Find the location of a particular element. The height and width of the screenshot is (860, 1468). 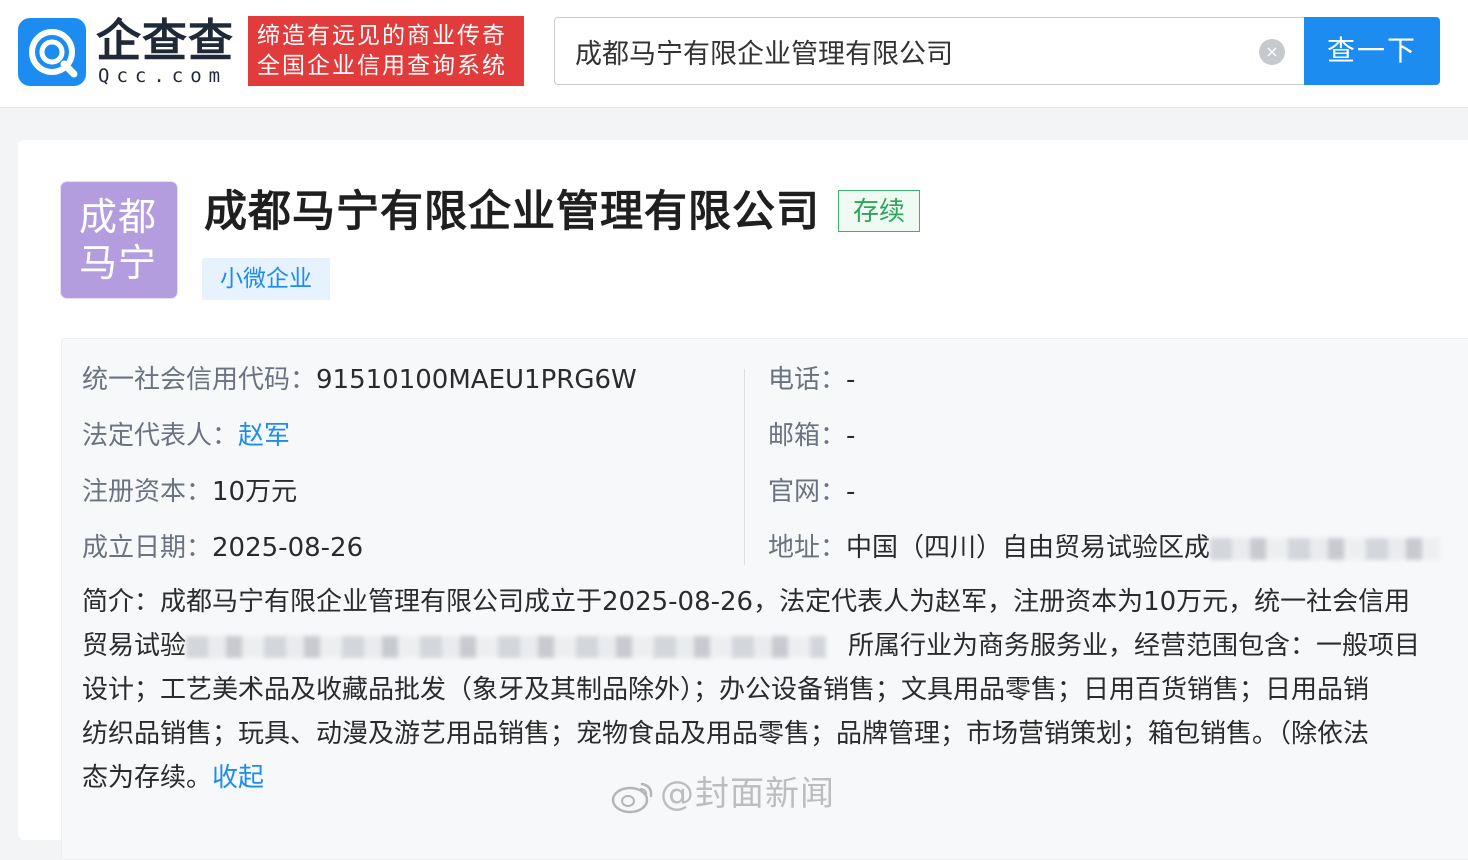

credit-code-value: 91510100MAEU1PRG6W is located at coordinates (476, 380).